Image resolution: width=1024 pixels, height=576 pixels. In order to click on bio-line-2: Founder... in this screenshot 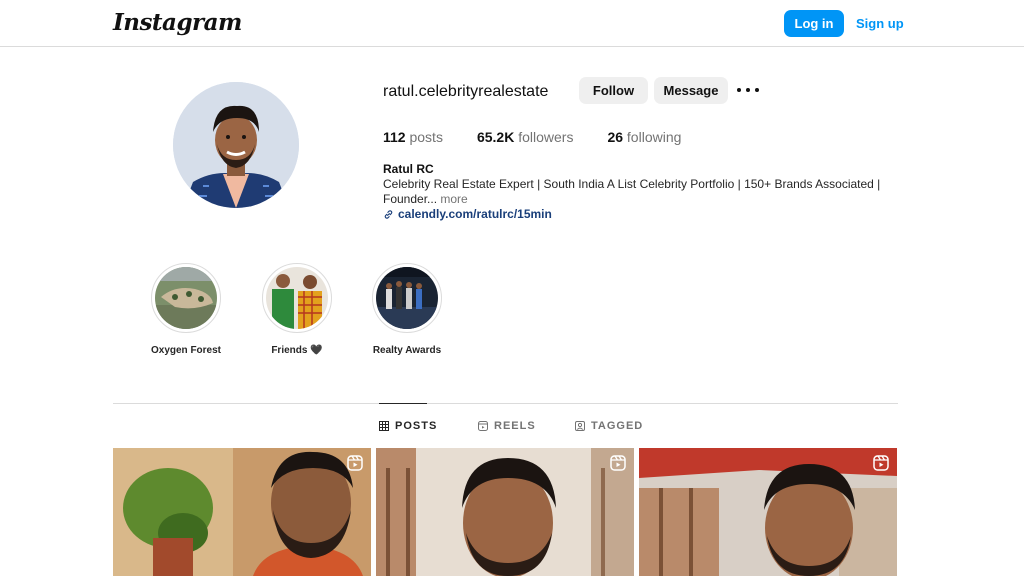, I will do `click(410, 199)`.